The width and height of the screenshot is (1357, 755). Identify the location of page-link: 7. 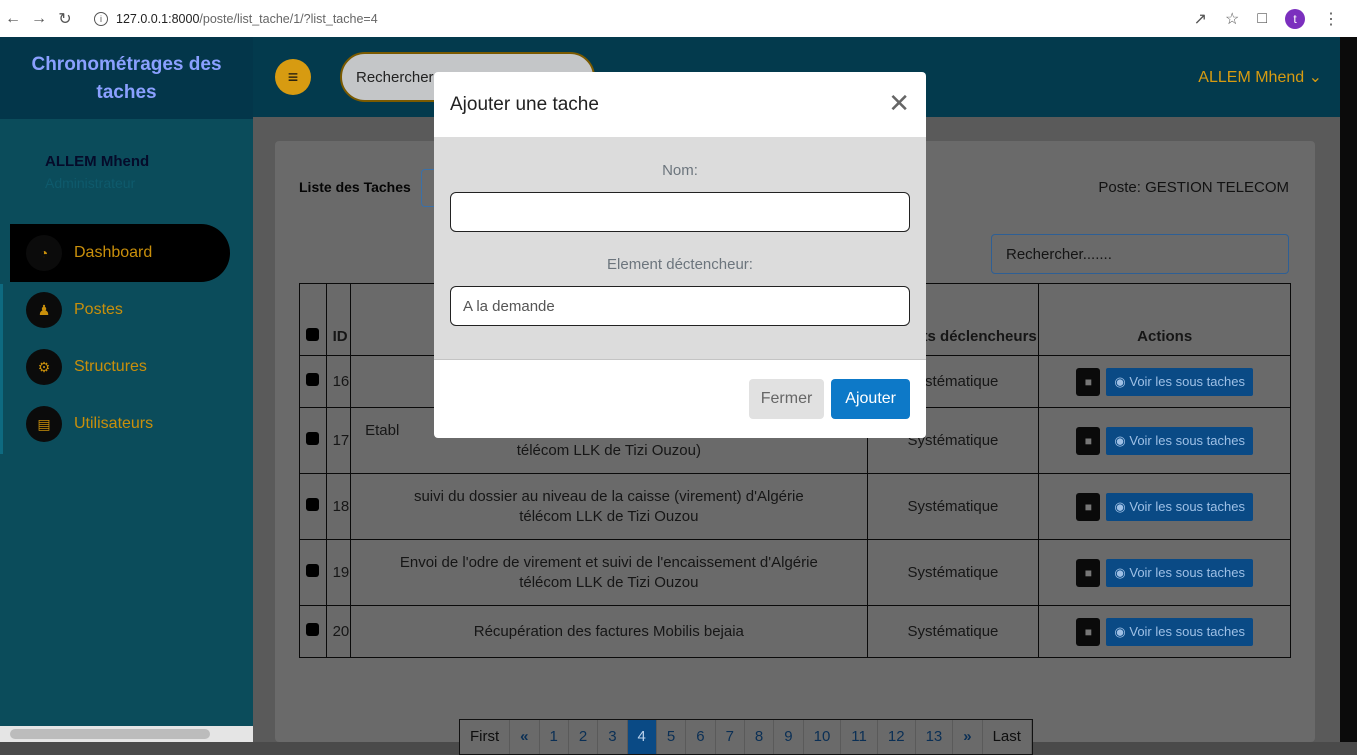
(730, 737).